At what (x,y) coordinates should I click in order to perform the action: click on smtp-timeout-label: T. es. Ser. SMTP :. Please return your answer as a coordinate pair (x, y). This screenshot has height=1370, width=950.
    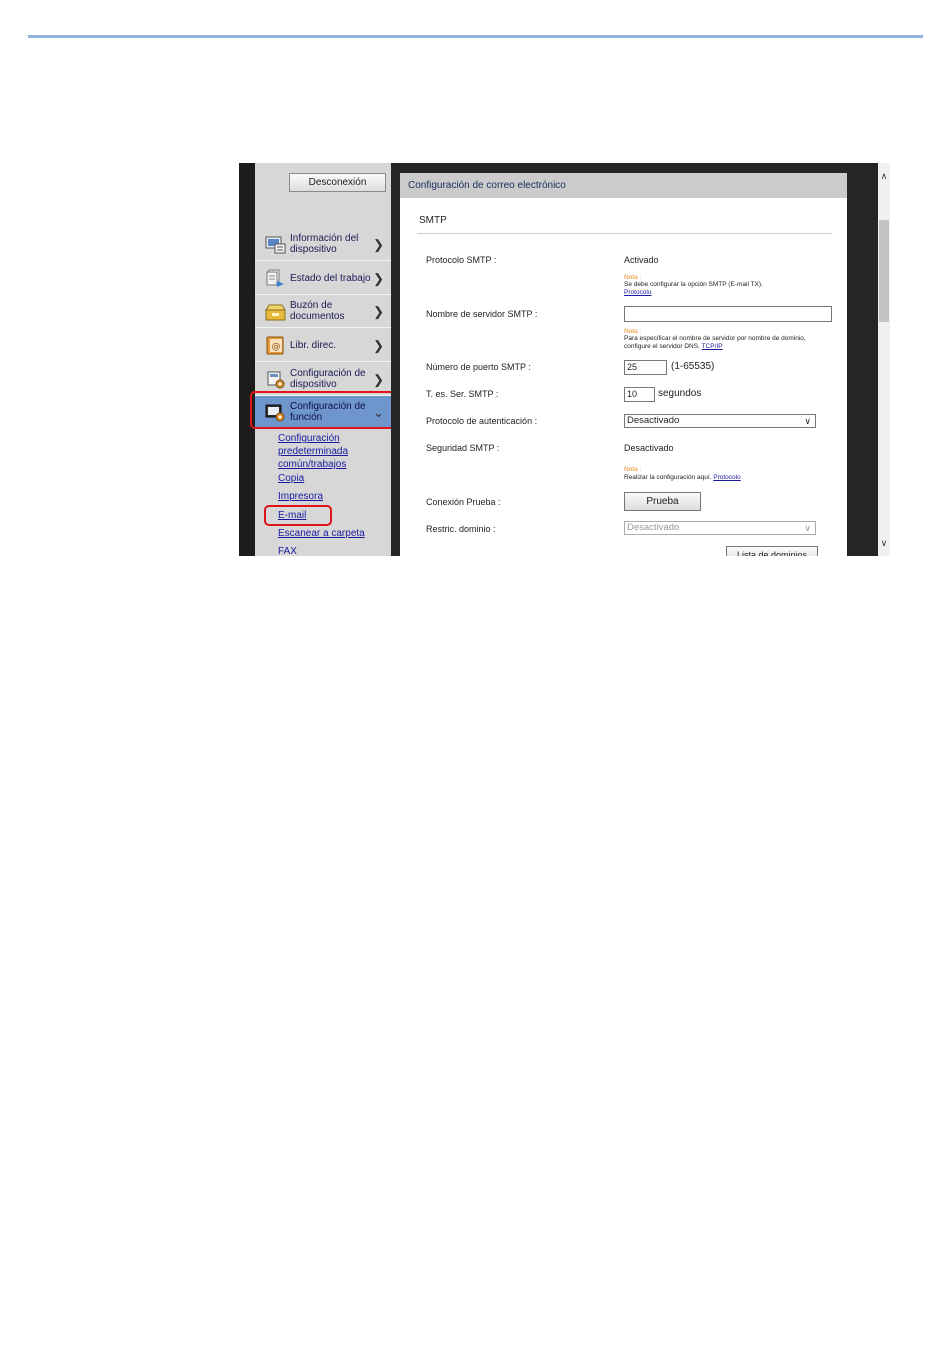
    Looking at the image, I should click on (462, 394).